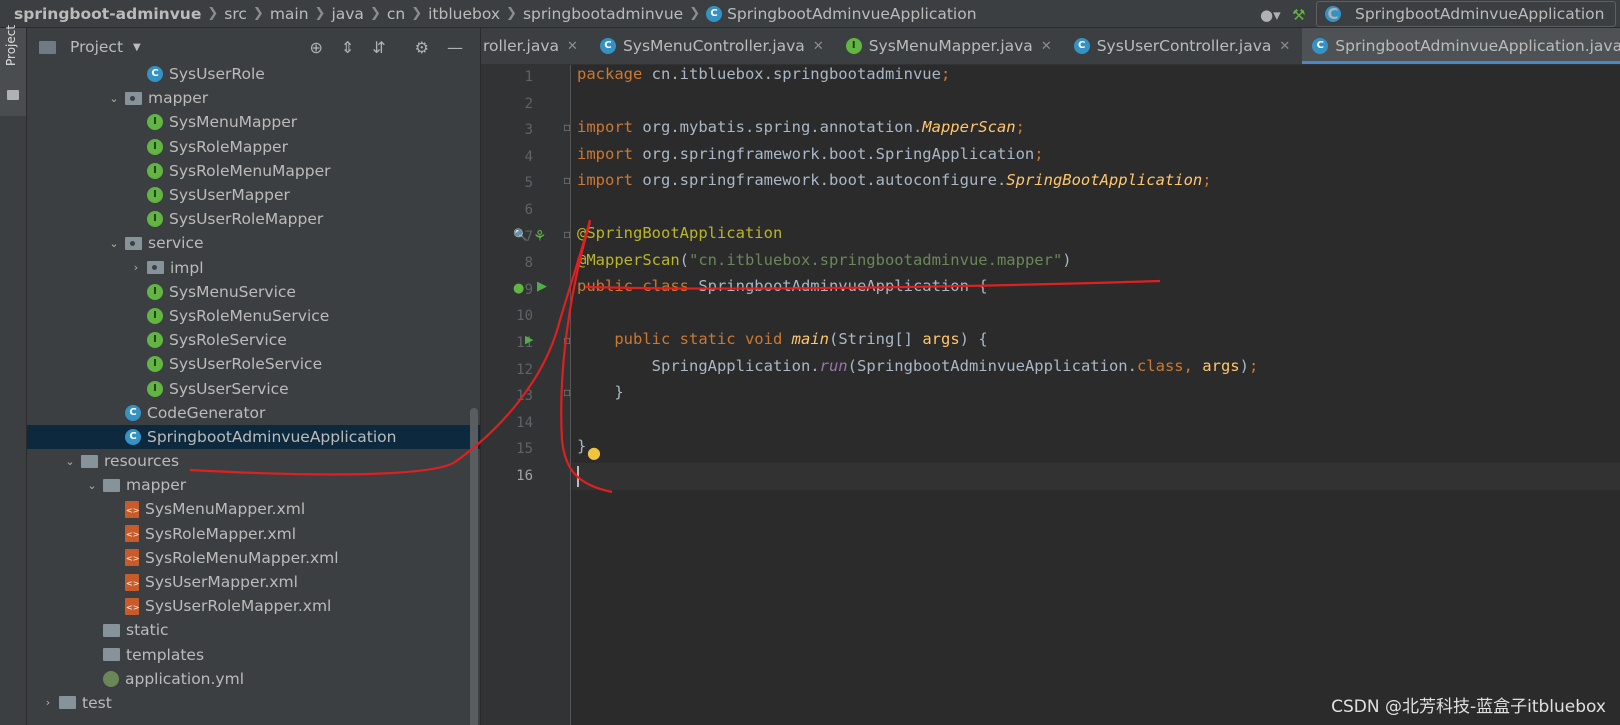 Image resolution: width=1620 pixels, height=725 pixels. Describe the element at coordinates (347, 14) in the screenshot. I see `breadcrumb-java: java` at that location.